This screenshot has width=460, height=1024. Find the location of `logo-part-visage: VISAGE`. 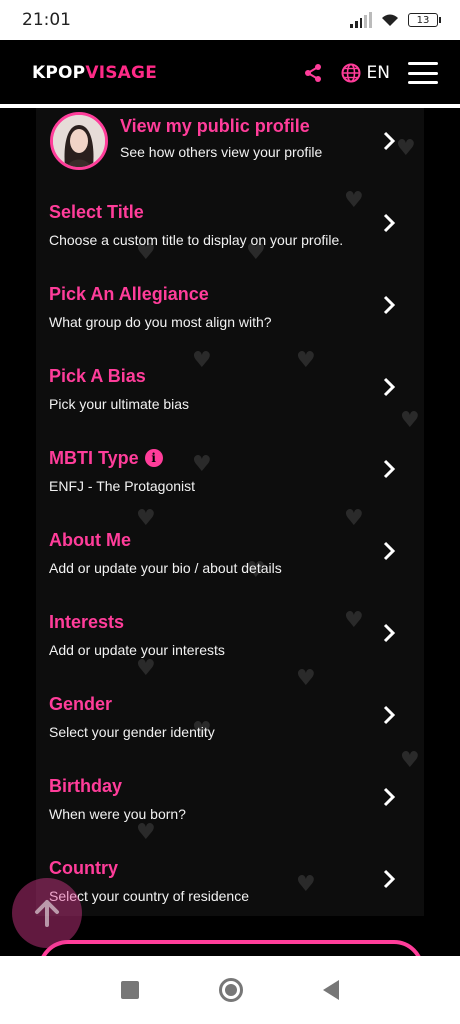

logo-part-visage: VISAGE is located at coordinates (121, 73).